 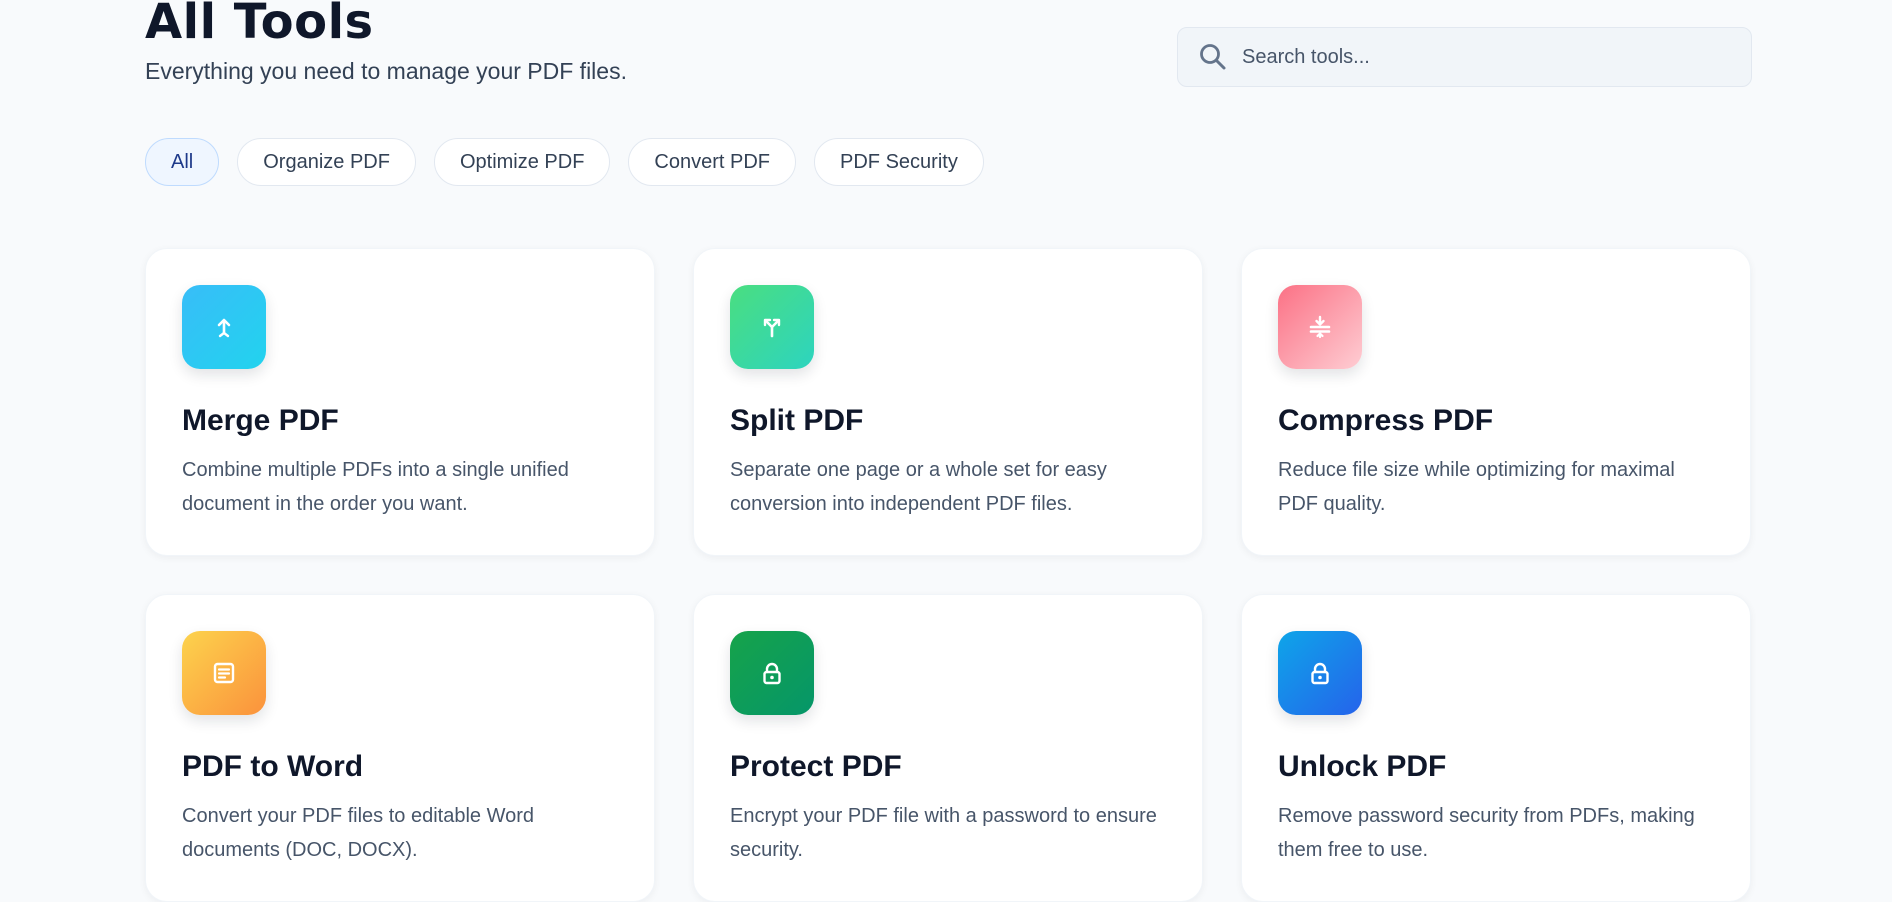 What do you see at coordinates (260, 420) in the screenshot?
I see `tool-title: Merge PDF` at bounding box center [260, 420].